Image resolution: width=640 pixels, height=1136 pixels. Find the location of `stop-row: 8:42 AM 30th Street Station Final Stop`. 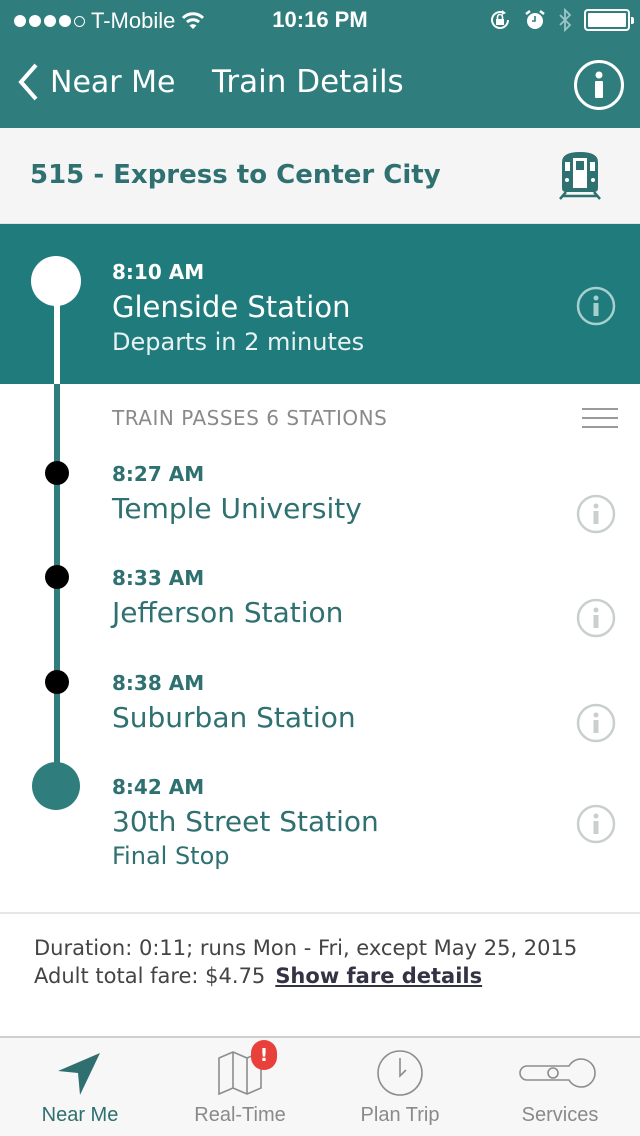

stop-row: 8:42 AM 30th Street Station Final Stop is located at coordinates (362, 822).